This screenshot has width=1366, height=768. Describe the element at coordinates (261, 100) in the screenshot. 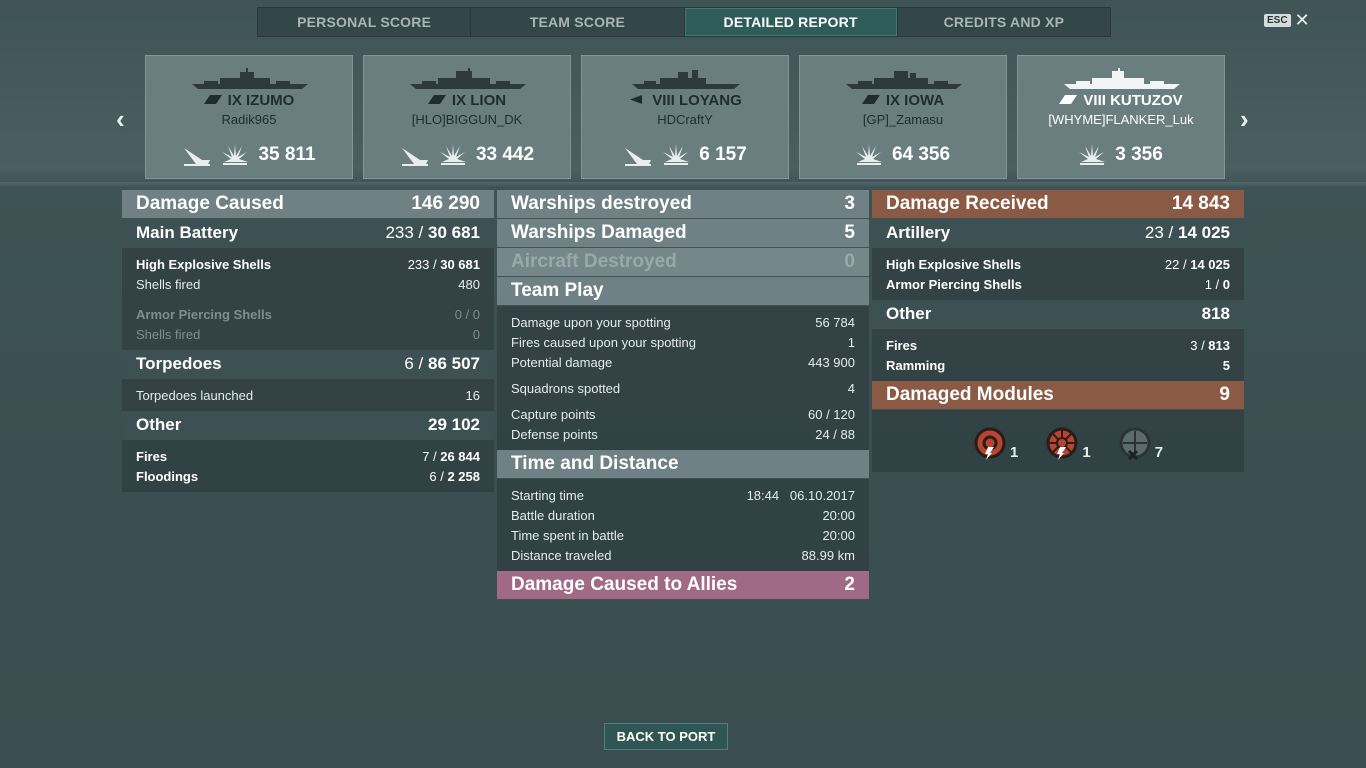

I see `ship-name: IX IZUMO` at that location.